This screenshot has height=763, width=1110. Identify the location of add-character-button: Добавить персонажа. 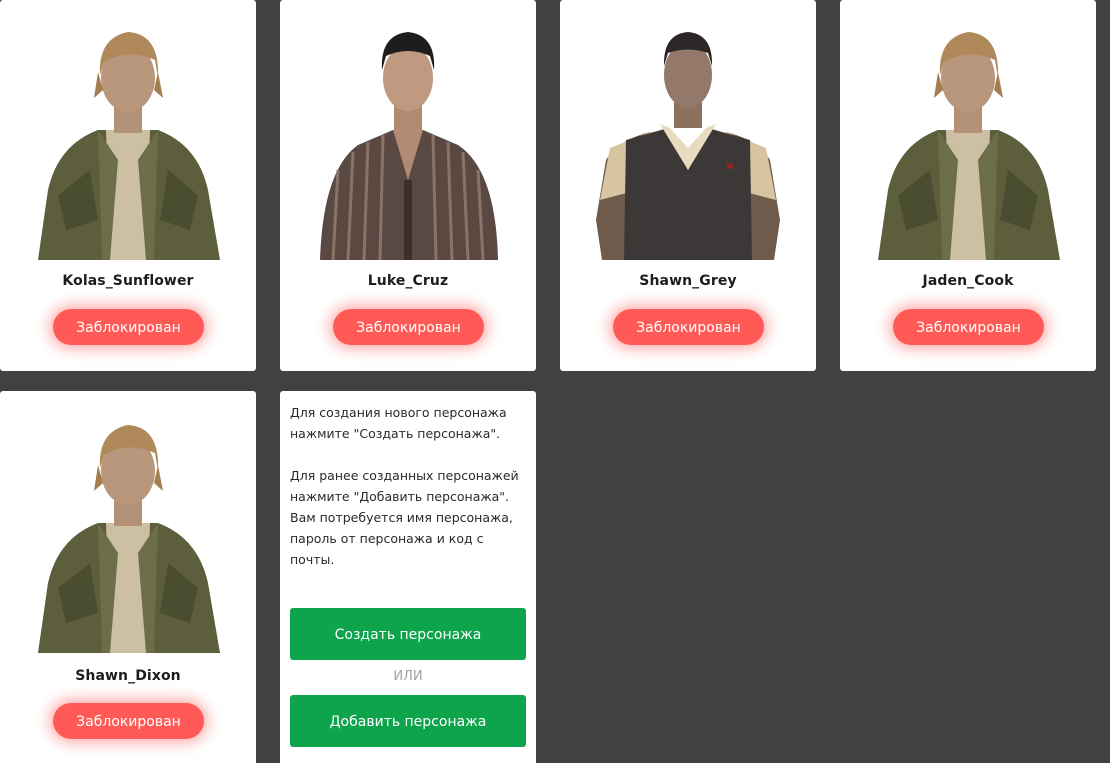
(408, 721).